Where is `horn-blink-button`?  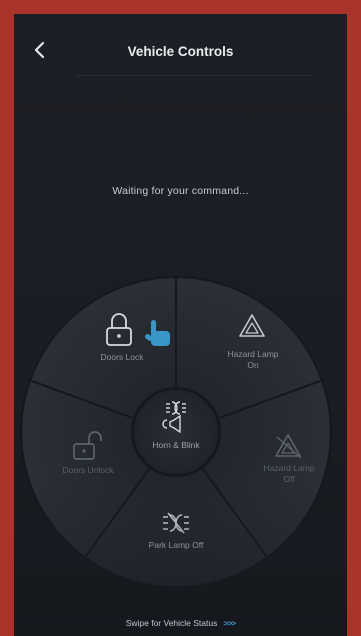
horn-blink-button is located at coordinates (176, 432).